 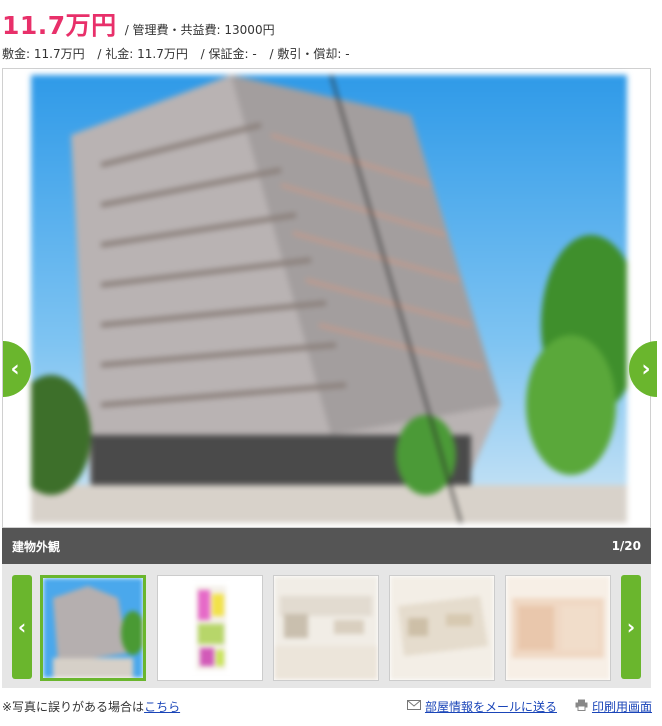 What do you see at coordinates (43, 54) in the screenshot?
I see `shikikin: 敷金: 11.7万円` at bounding box center [43, 54].